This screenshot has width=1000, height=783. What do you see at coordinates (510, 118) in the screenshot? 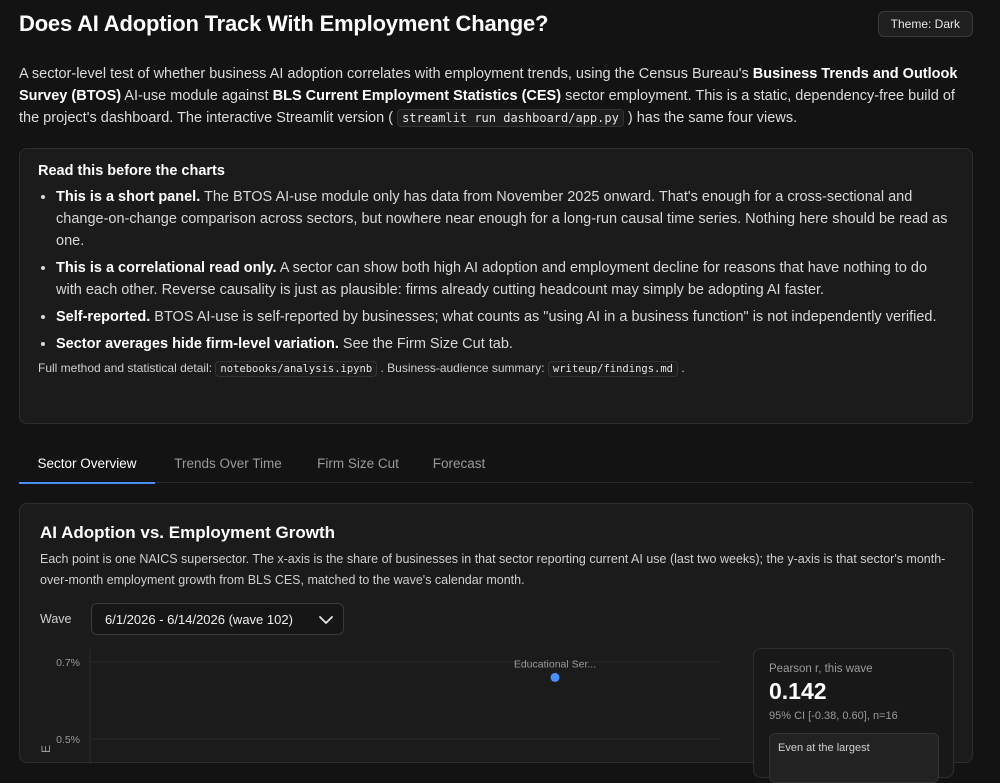
I see `streamlit-command-code: streamlit run dashboard/app.py` at bounding box center [510, 118].